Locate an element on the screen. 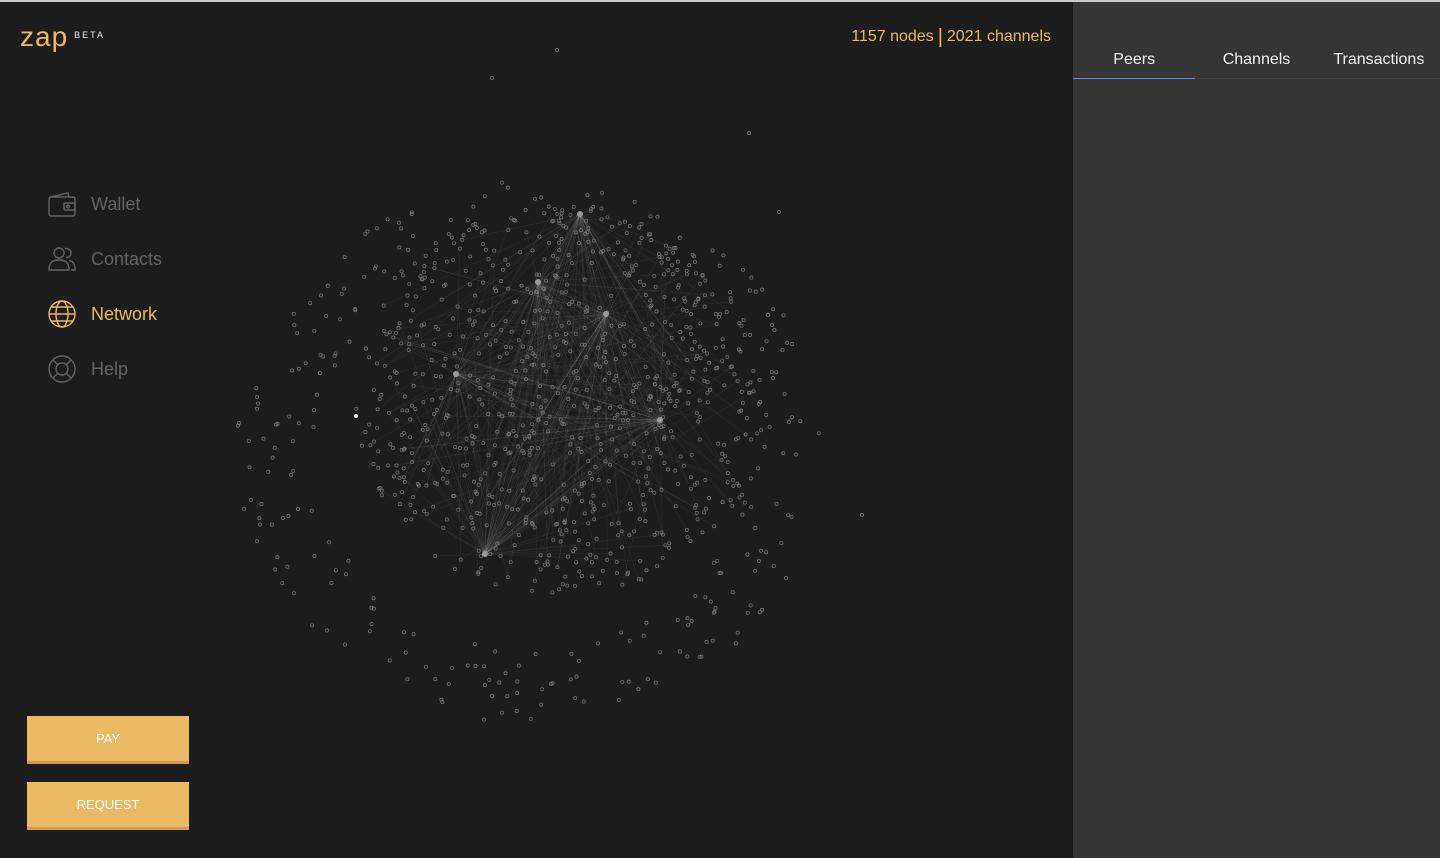 The height and width of the screenshot is (858, 1440). nav-item-network: Network is located at coordinates (104, 314).